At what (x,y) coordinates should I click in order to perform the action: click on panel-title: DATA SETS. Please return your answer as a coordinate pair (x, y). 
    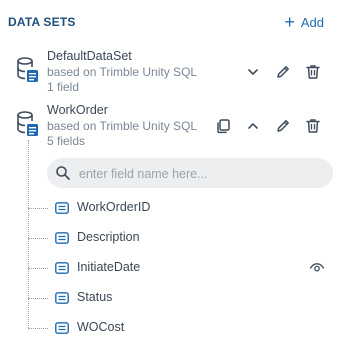
    Looking at the image, I should click on (42, 22).